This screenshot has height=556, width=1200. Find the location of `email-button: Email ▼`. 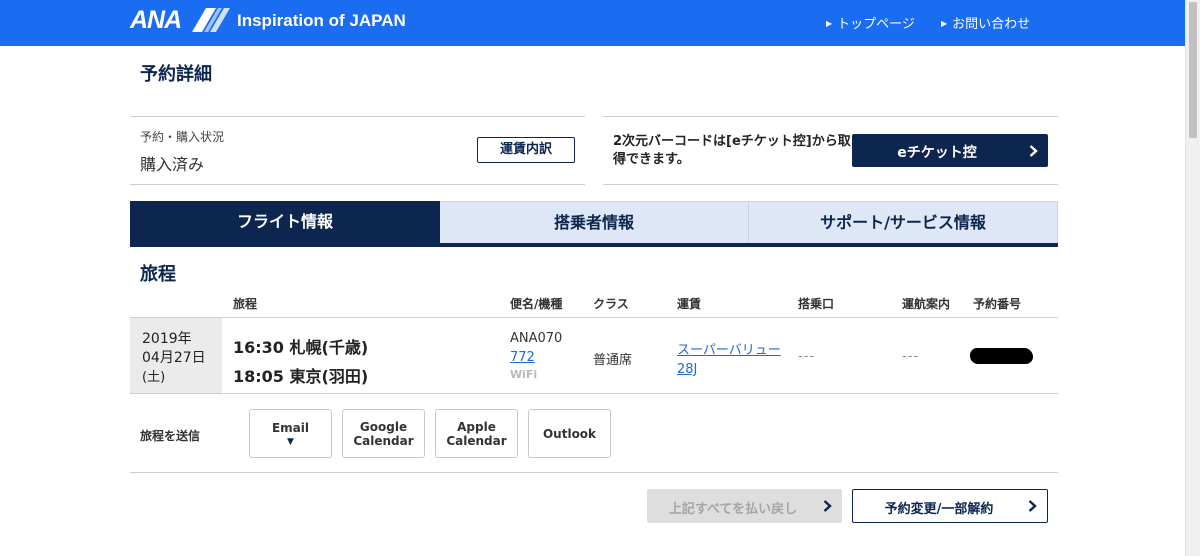

email-button: Email ▼ is located at coordinates (290, 433).